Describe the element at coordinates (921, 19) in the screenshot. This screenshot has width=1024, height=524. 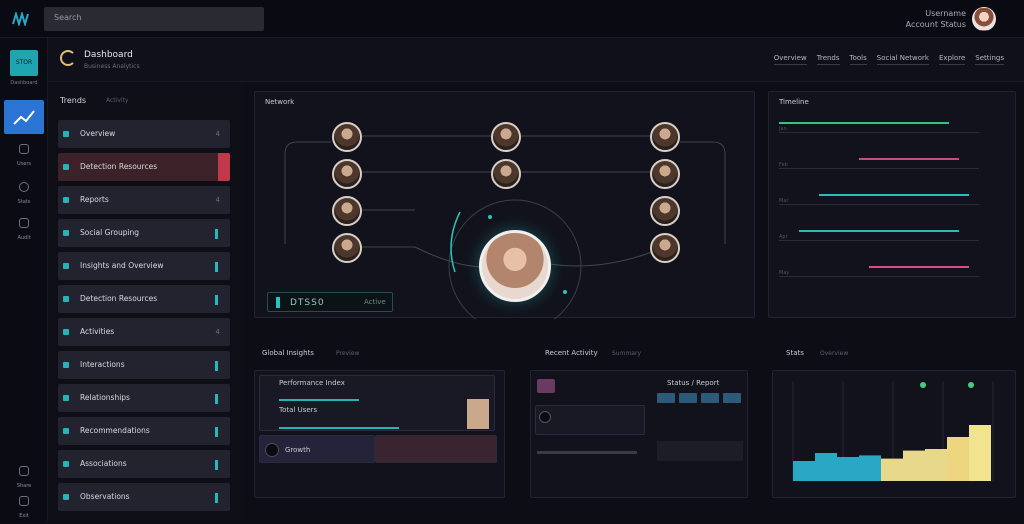
I see `account-summary: Username Account Status` at that location.